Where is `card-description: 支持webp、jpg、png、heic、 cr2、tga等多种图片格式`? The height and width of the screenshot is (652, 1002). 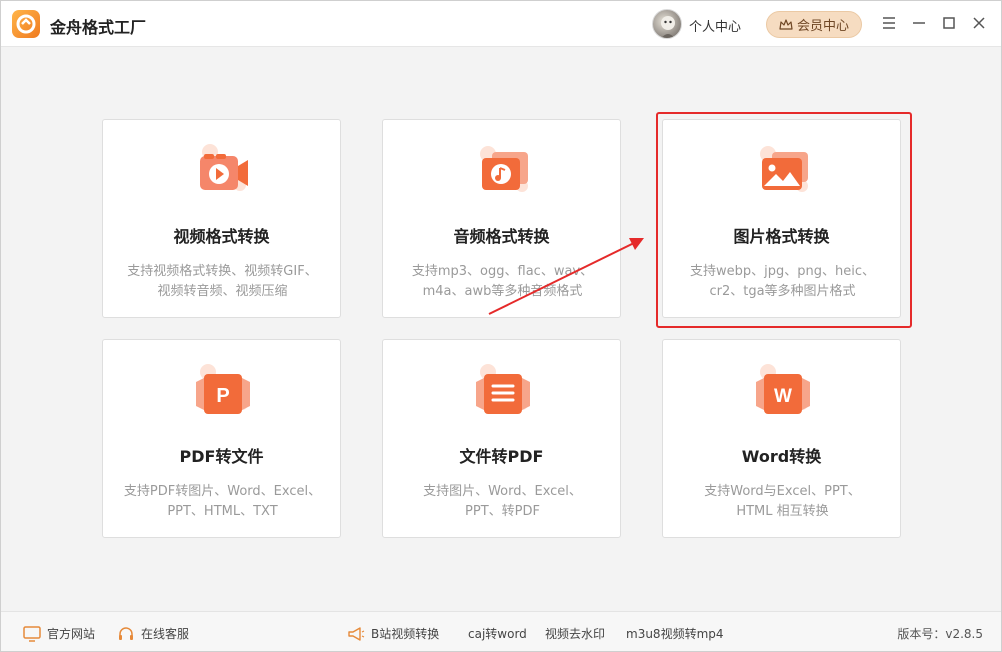 card-description: 支持webp、jpg、png、heic、 cr2、tga等多种图片格式 is located at coordinates (782, 282).